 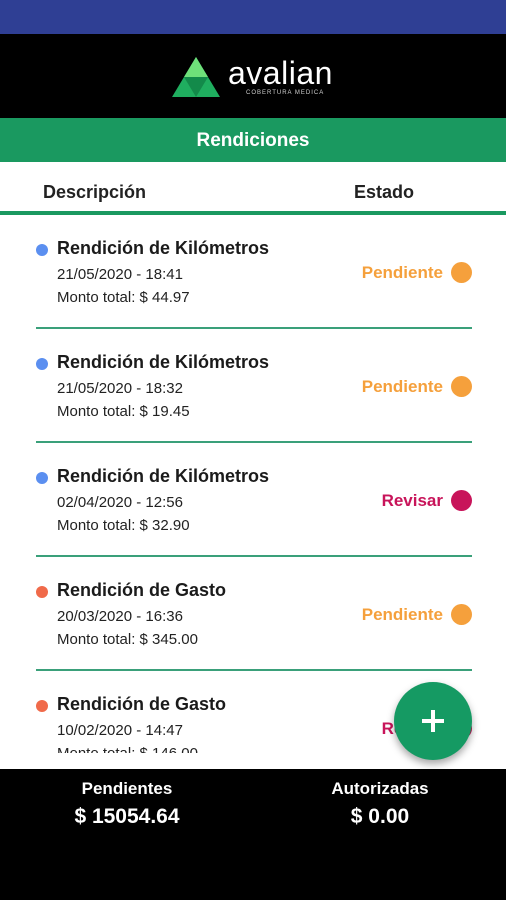 What do you see at coordinates (127, 816) in the screenshot?
I see `pending-value: $ 15054.64` at bounding box center [127, 816].